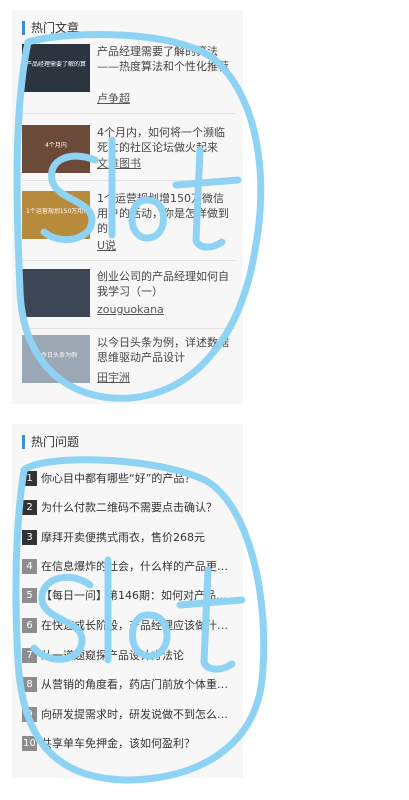 Image resolution: width=409 pixels, height=800 pixels. What do you see at coordinates (29, 625) in the screenshot?
I see `rank-badge: 6` at bounding box center [29, 625].